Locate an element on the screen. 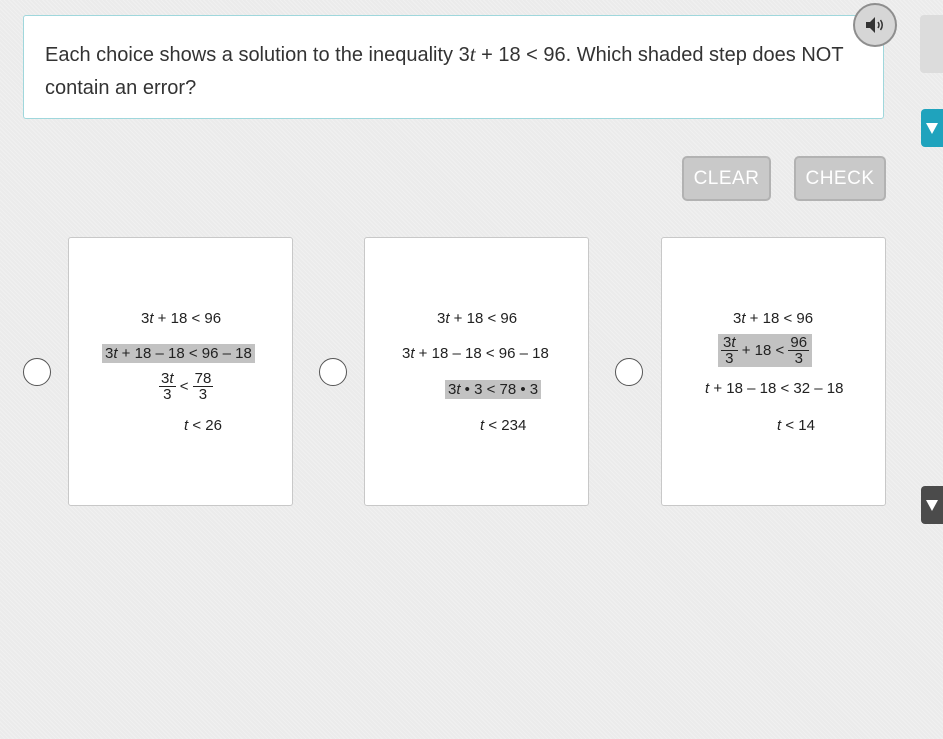 Image resolution: width=943 pixels, height=739 pixels. choice-b-step-1: 3t + 18 < 96 is located at coordinates (477, 318).